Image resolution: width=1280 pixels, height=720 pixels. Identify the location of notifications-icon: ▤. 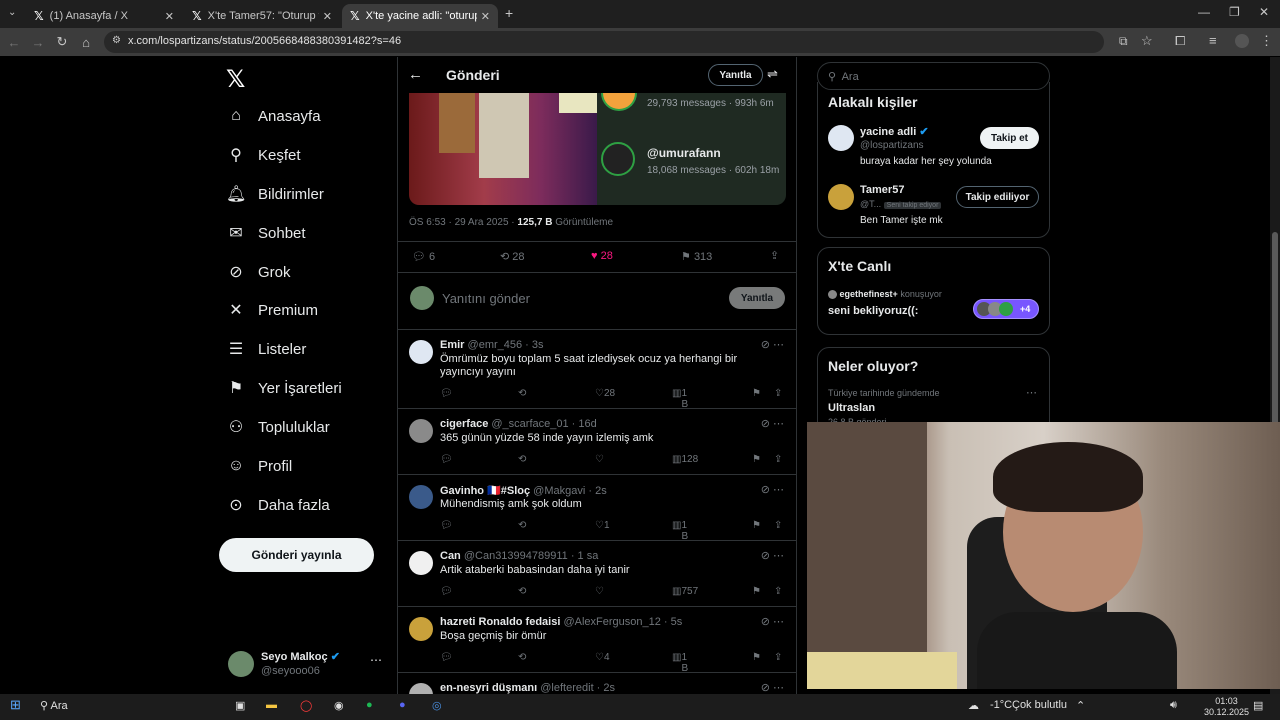
(1258, 705).